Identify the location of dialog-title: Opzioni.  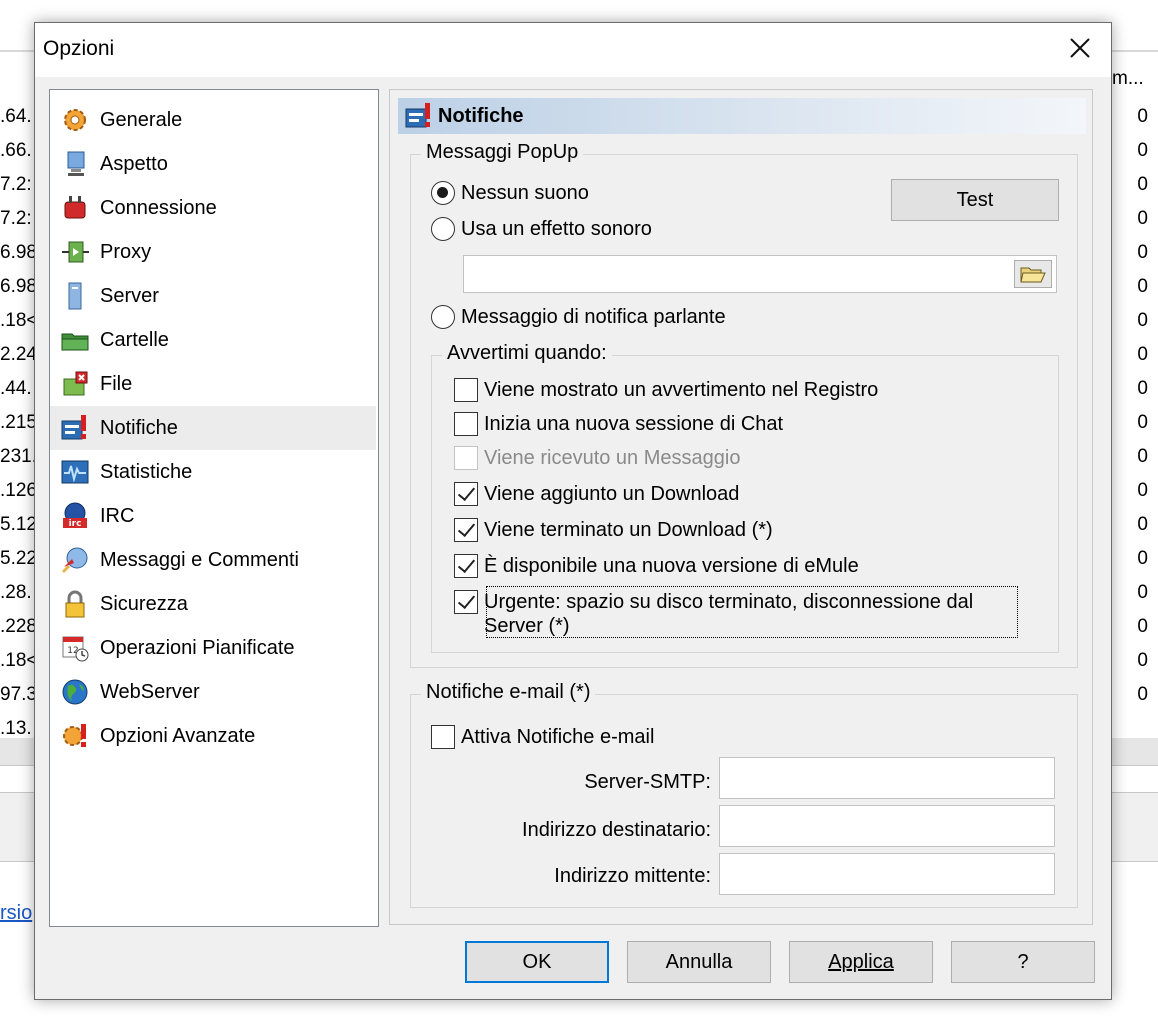
(79, 48).